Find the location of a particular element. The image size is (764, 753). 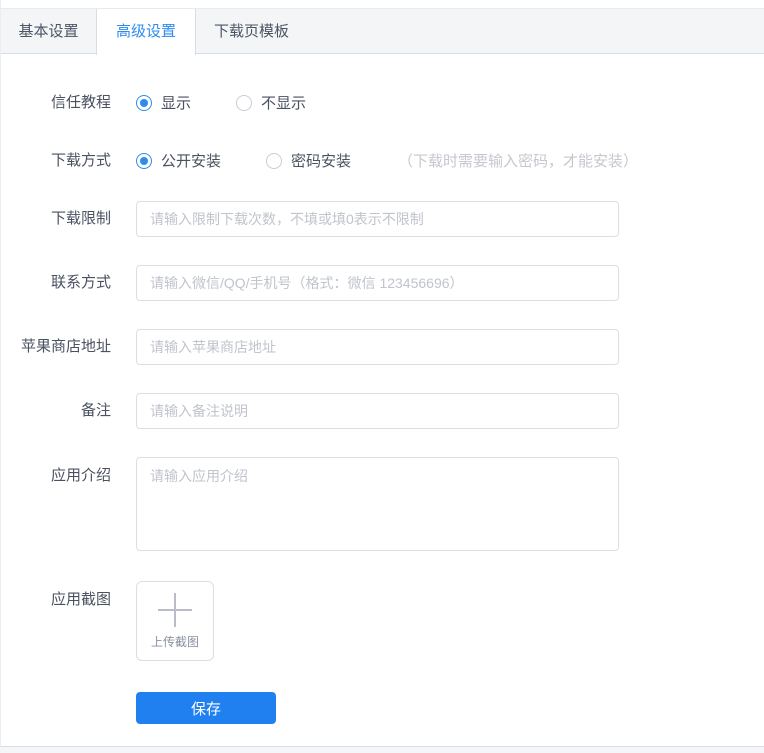

tab-bar: 基本设置 高级设置 下载页模板 is located at coordinates (382, 31).